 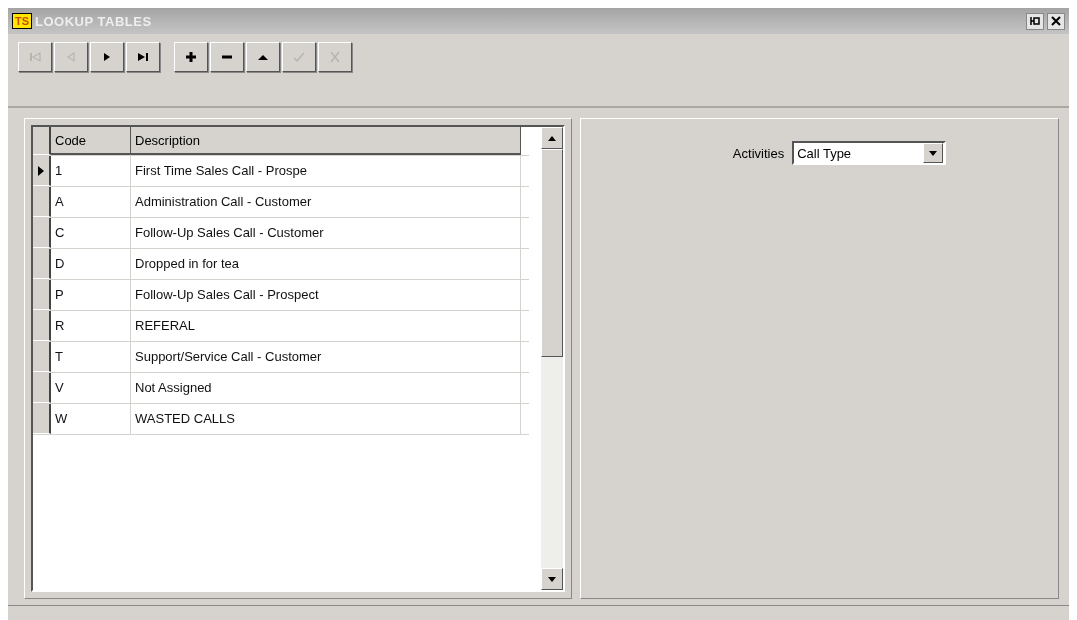 What do you see at coordinates (299, 57) in the screenshot?
I see `check-icon` at bounding box center [299, 57].